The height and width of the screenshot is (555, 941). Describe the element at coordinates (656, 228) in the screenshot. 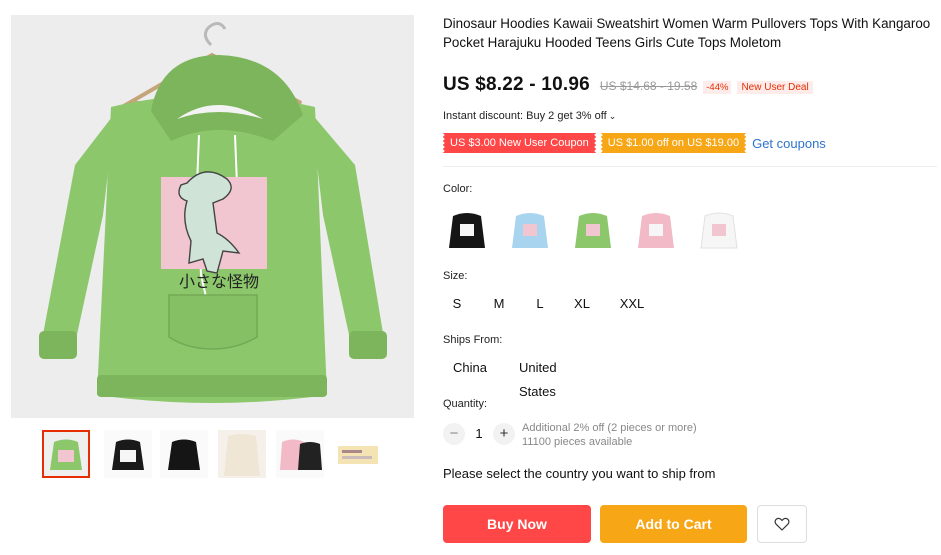

I see `color-option-pink` at that location.